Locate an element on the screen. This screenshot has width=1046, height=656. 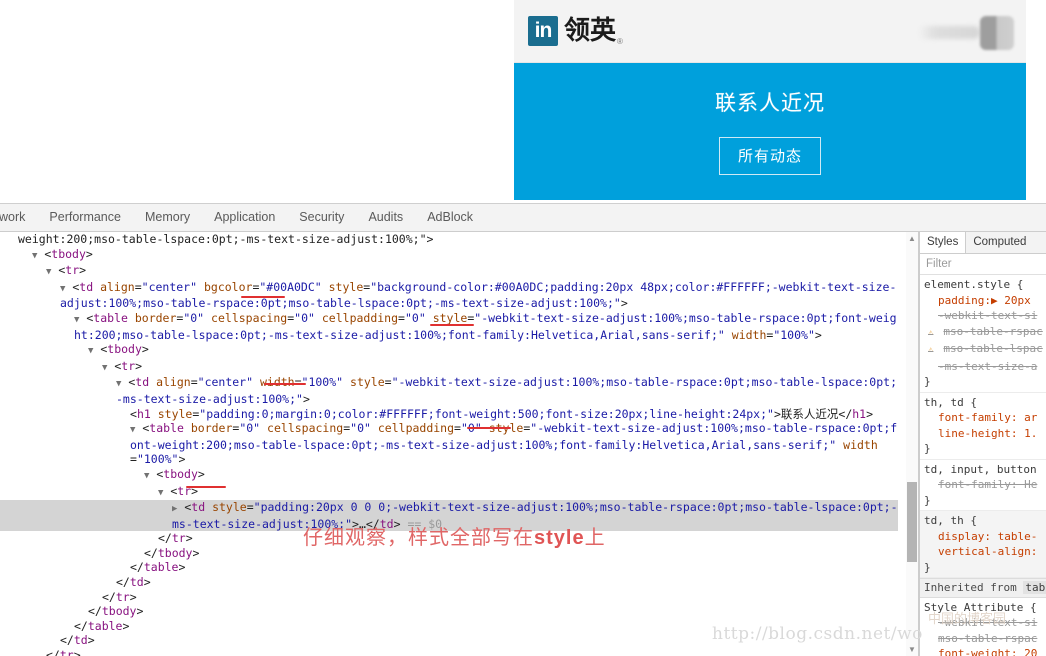
styles-pane-tabbar: Styles Computed is located at coordinates (983, 243).